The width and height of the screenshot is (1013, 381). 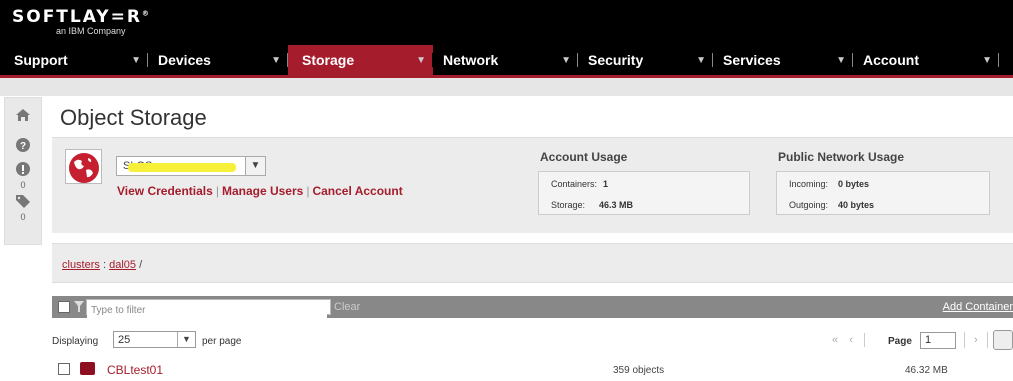 I want to click on table-row: CBLtest01 359 objects 46.32 MB, so click(x=532, y=370).